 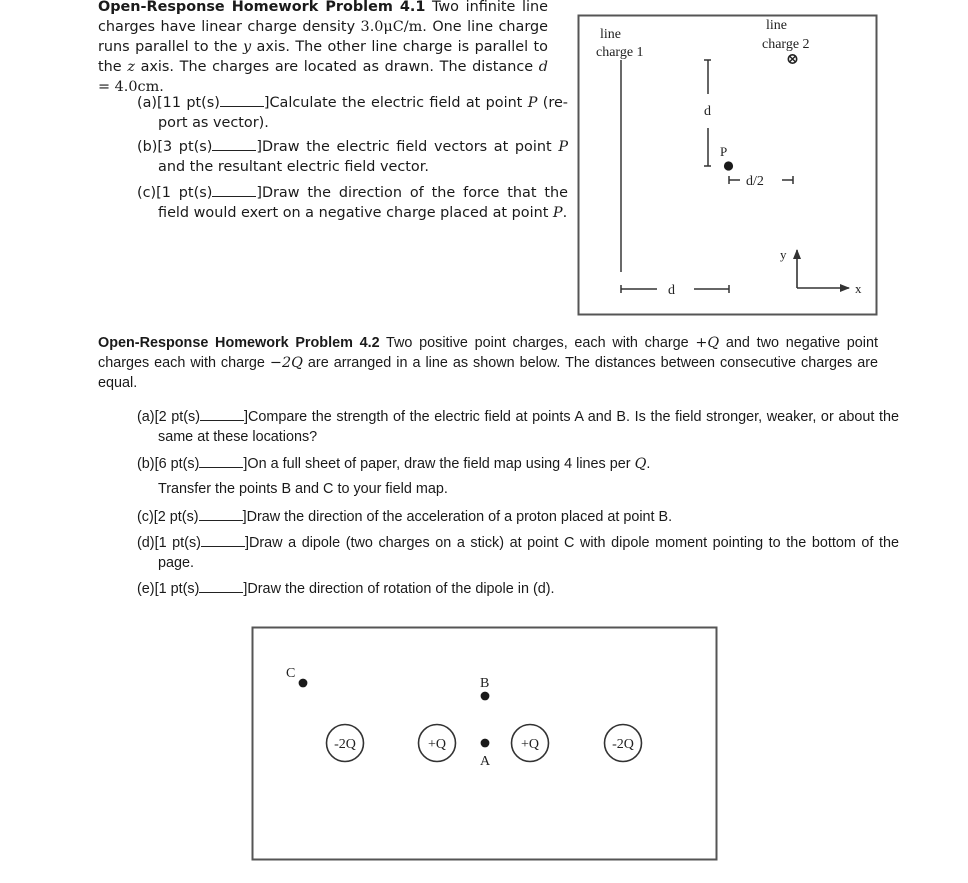 What do you see at coordinates (671, 290) in the screenshot?
I see `horizontal-distance-label: d` at bounding box center [671, 290].